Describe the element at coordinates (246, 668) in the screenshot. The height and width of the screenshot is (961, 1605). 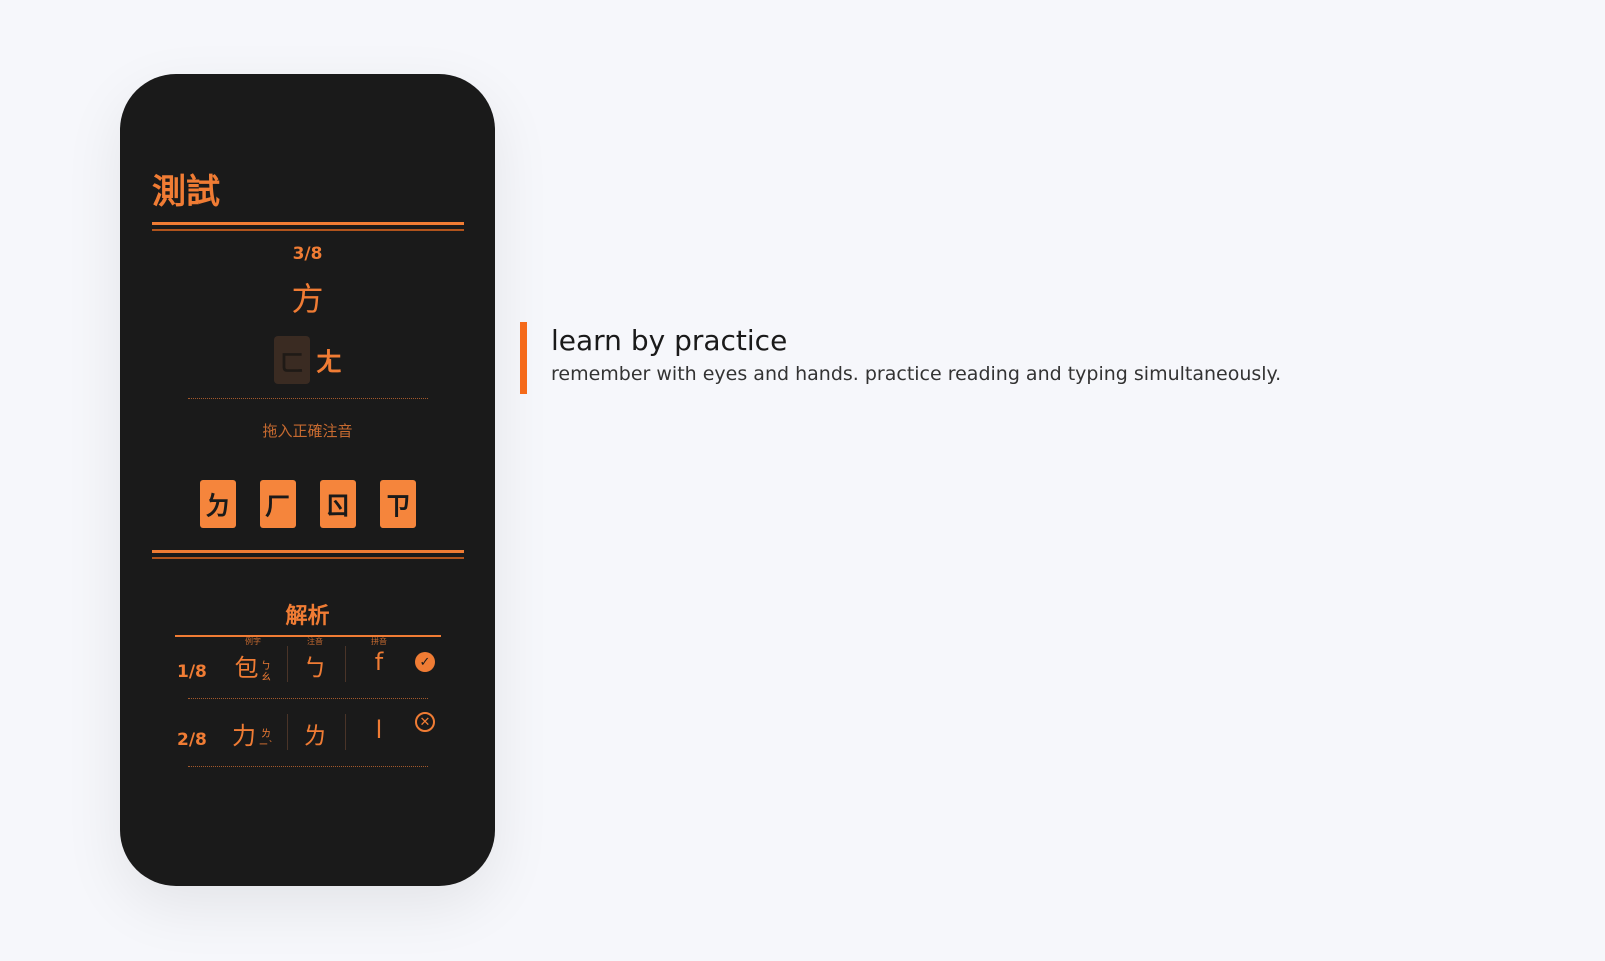
I see `example-char: 包` at that location.